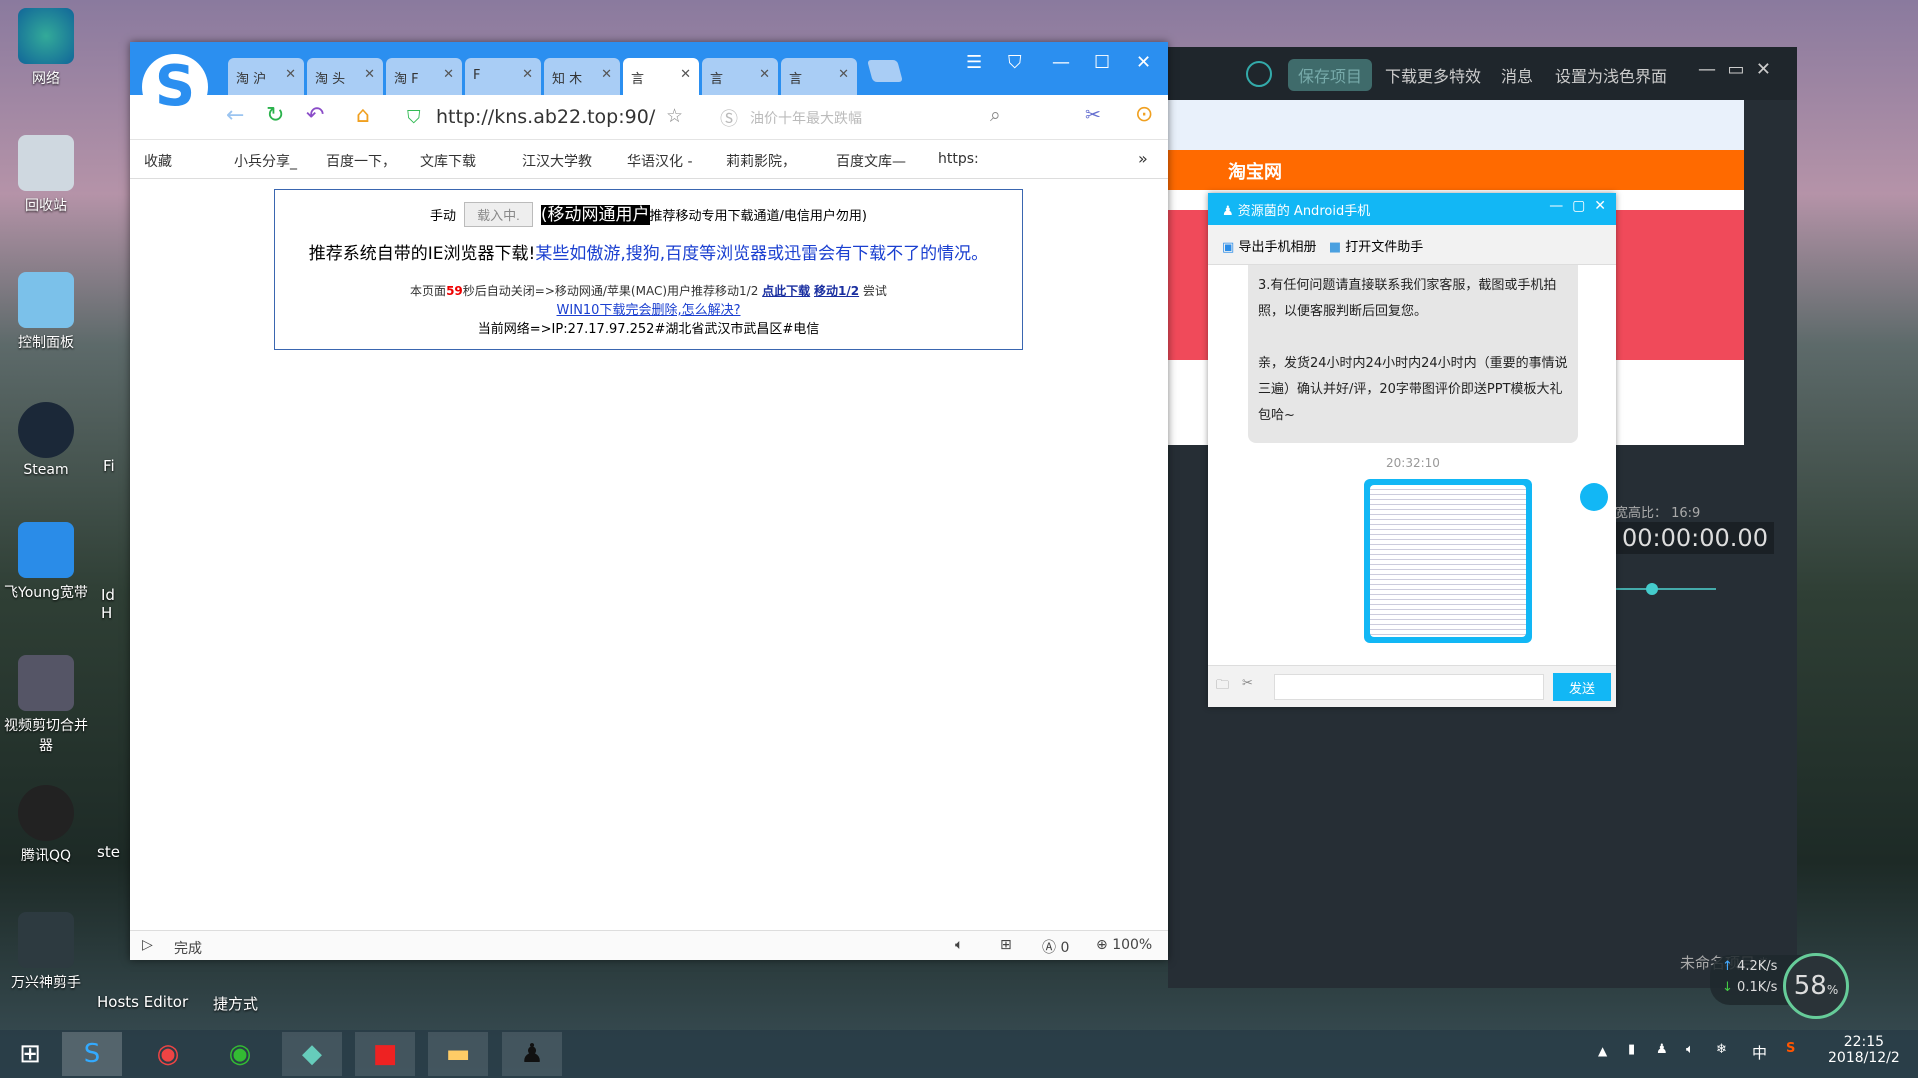 The width and height of the screenshot is (1918, 1078). I want to click on tab: F ✕, so click(503, 76).